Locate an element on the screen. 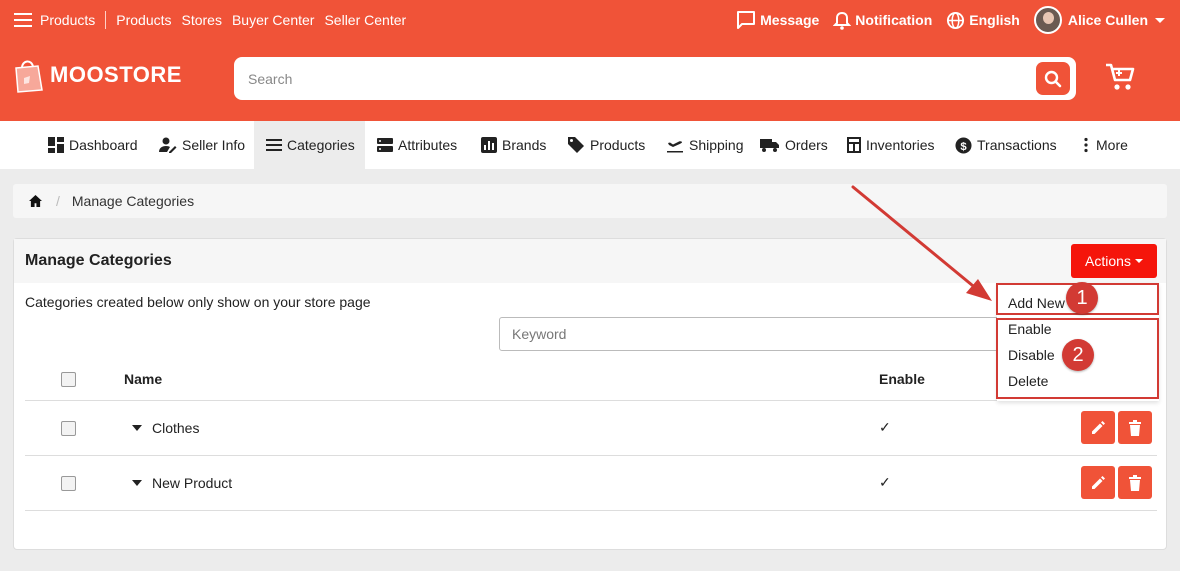 This screenshot has width=1180, height=571. table-header: Name Enable is located at coordinates (591, 378).